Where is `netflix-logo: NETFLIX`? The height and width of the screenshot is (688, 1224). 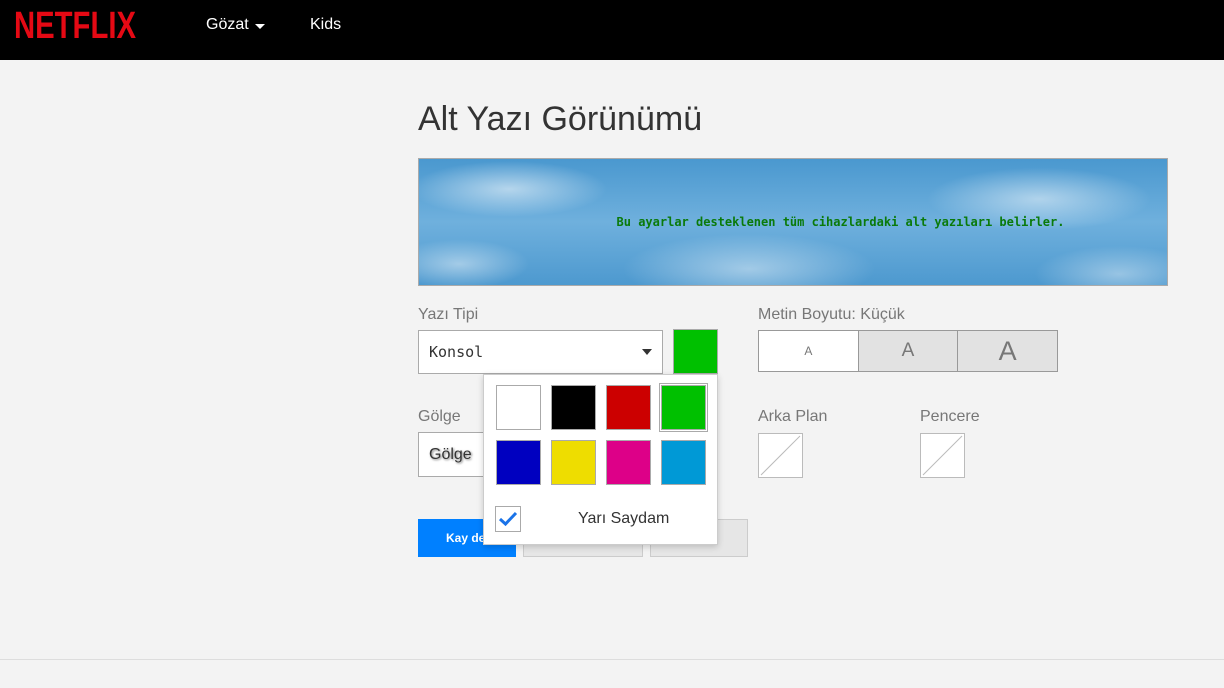
netflix-logo: NETFLIX is located at coordinates (76, 24).